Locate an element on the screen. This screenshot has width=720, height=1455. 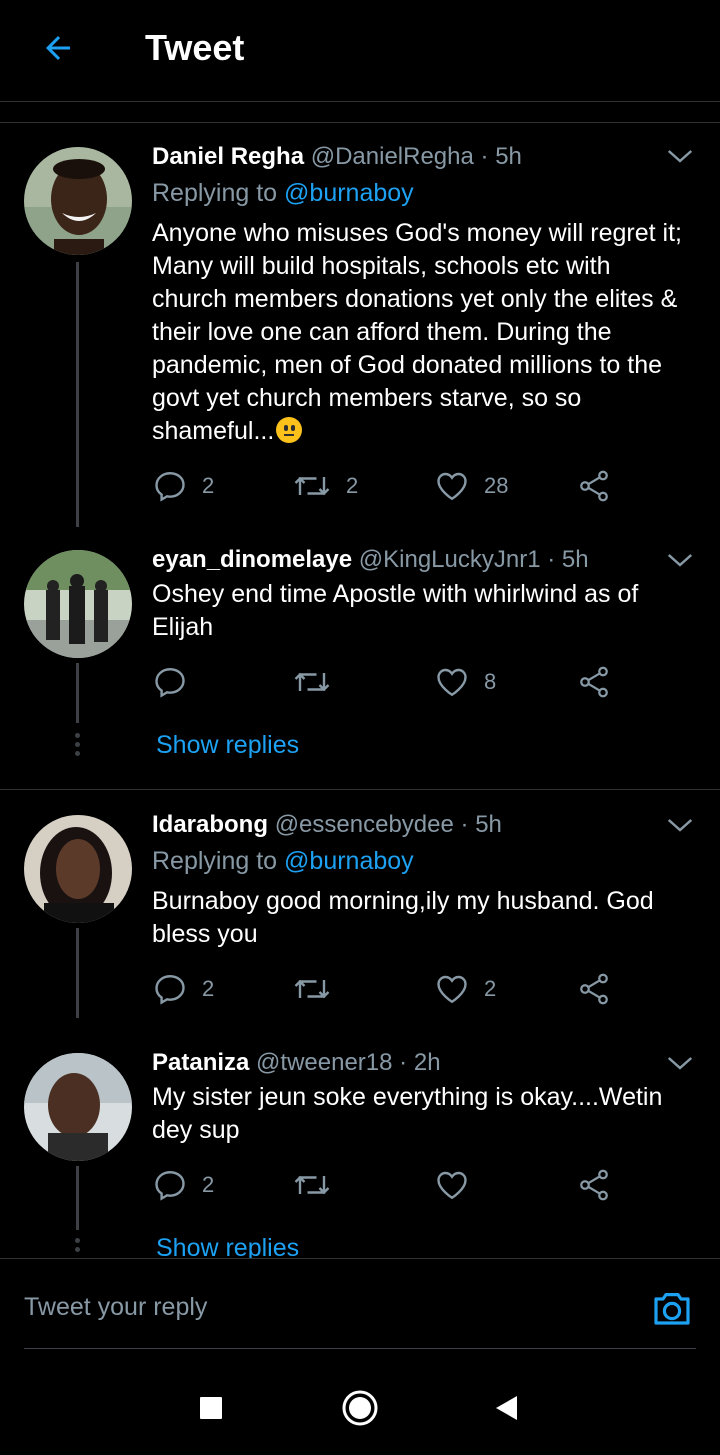
neutral-face-emoji-icon is located at coordinates (289, 430).